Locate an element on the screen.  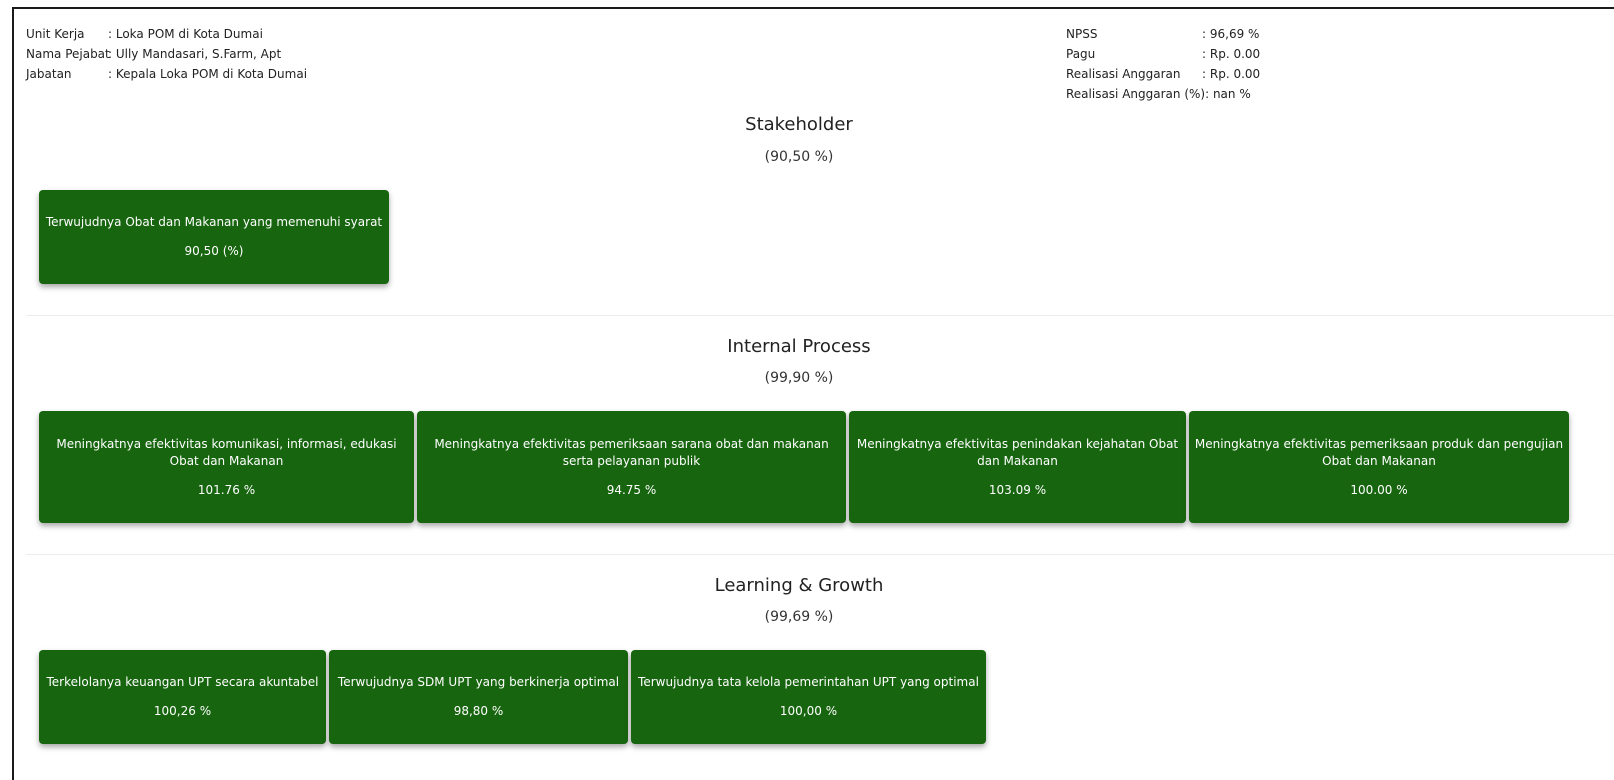
stakeholder-title: Stakeholder is located at coordinates (799, 124).